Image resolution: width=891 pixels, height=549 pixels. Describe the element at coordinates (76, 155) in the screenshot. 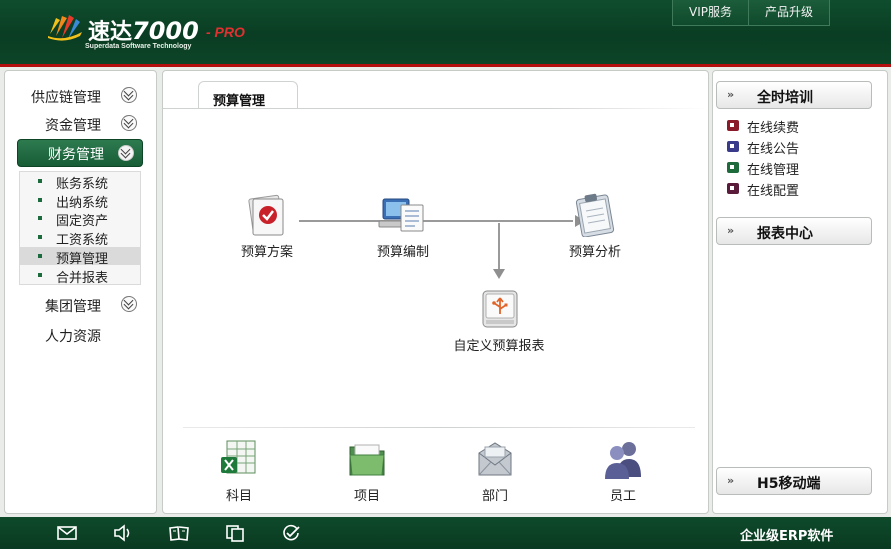

I see `menu-label: 财务管理` at that location.